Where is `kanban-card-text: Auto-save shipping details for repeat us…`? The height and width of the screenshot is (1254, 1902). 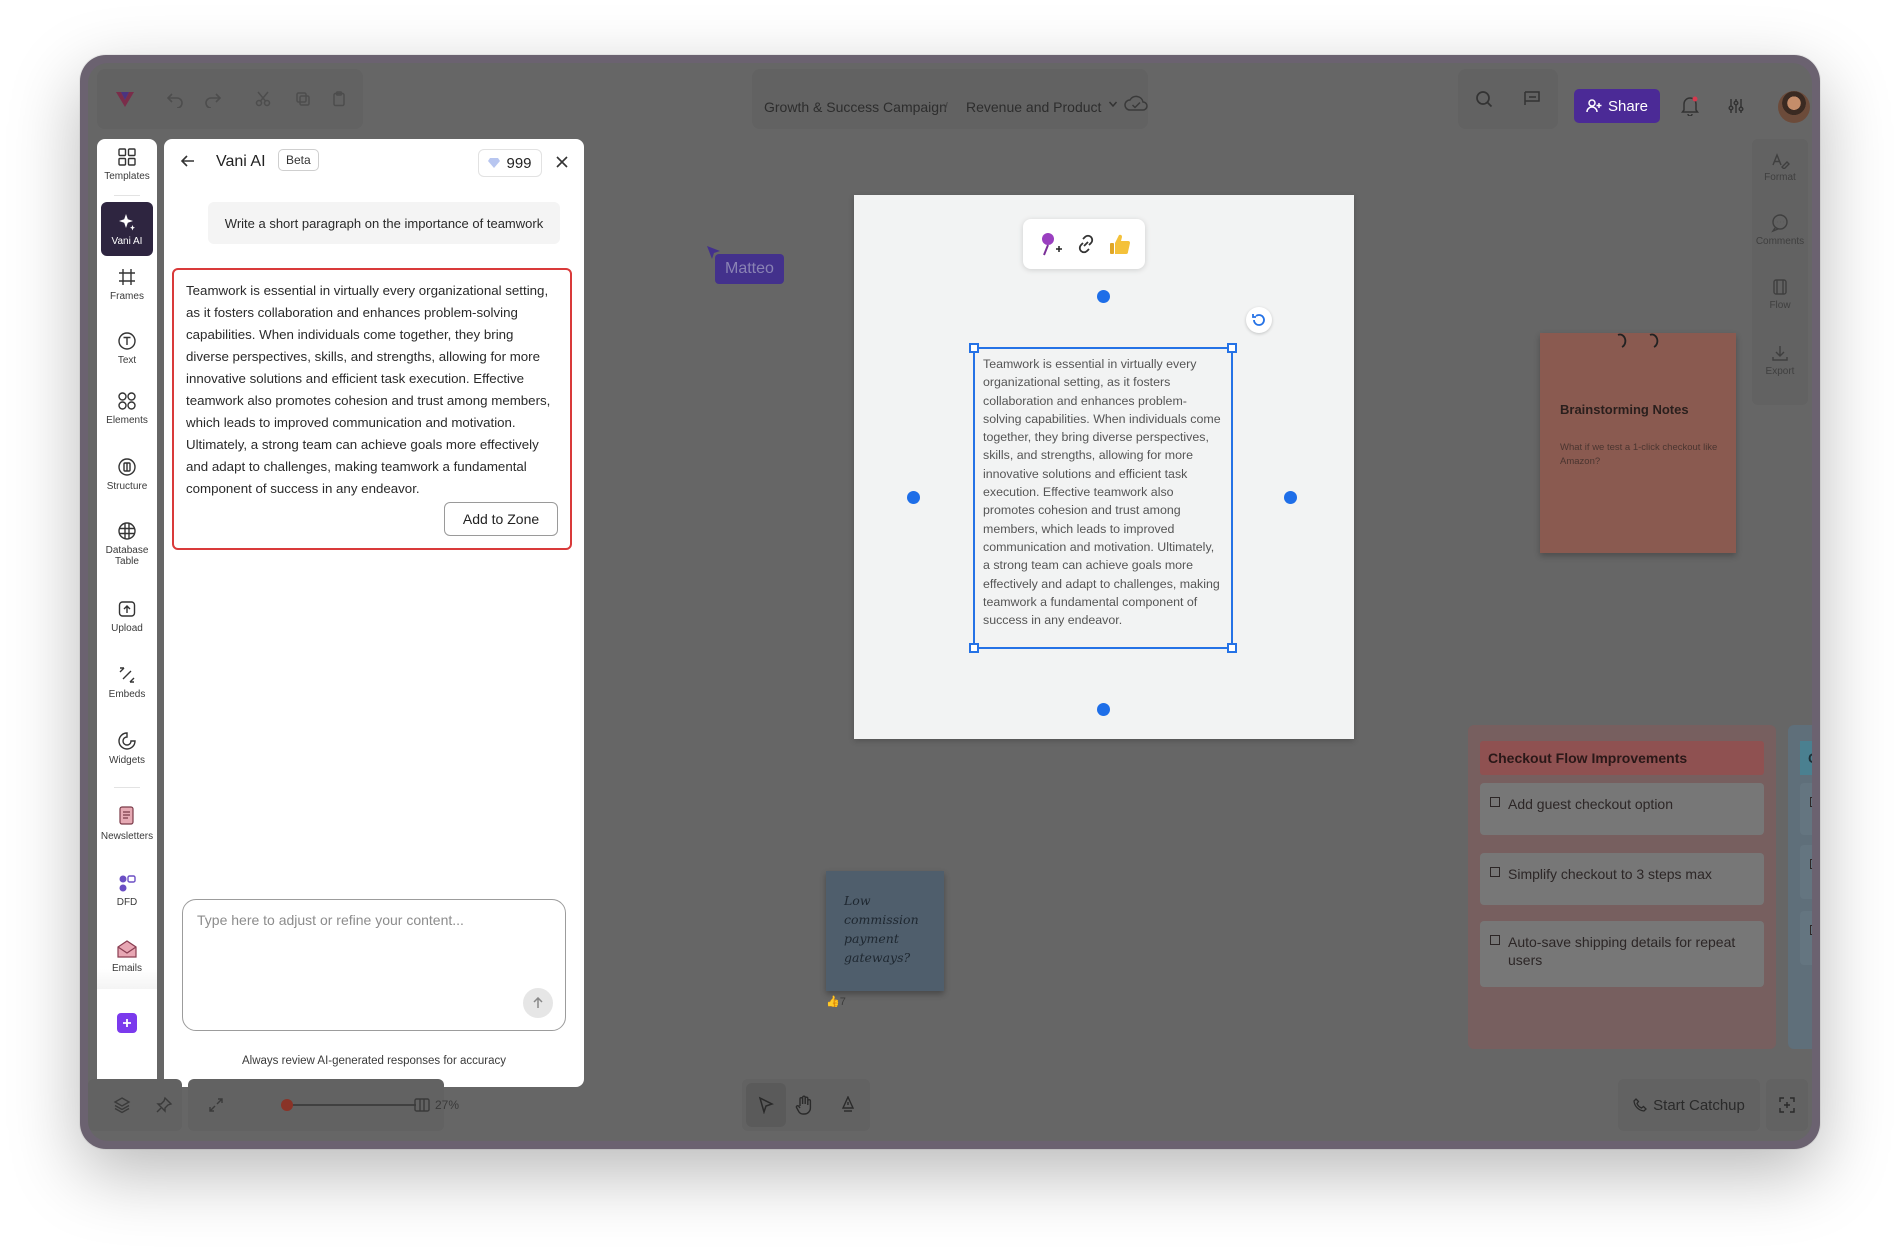 kanban-card-text: Auto-save shipping details for repeat us… is located at coordinates (1622, 951).